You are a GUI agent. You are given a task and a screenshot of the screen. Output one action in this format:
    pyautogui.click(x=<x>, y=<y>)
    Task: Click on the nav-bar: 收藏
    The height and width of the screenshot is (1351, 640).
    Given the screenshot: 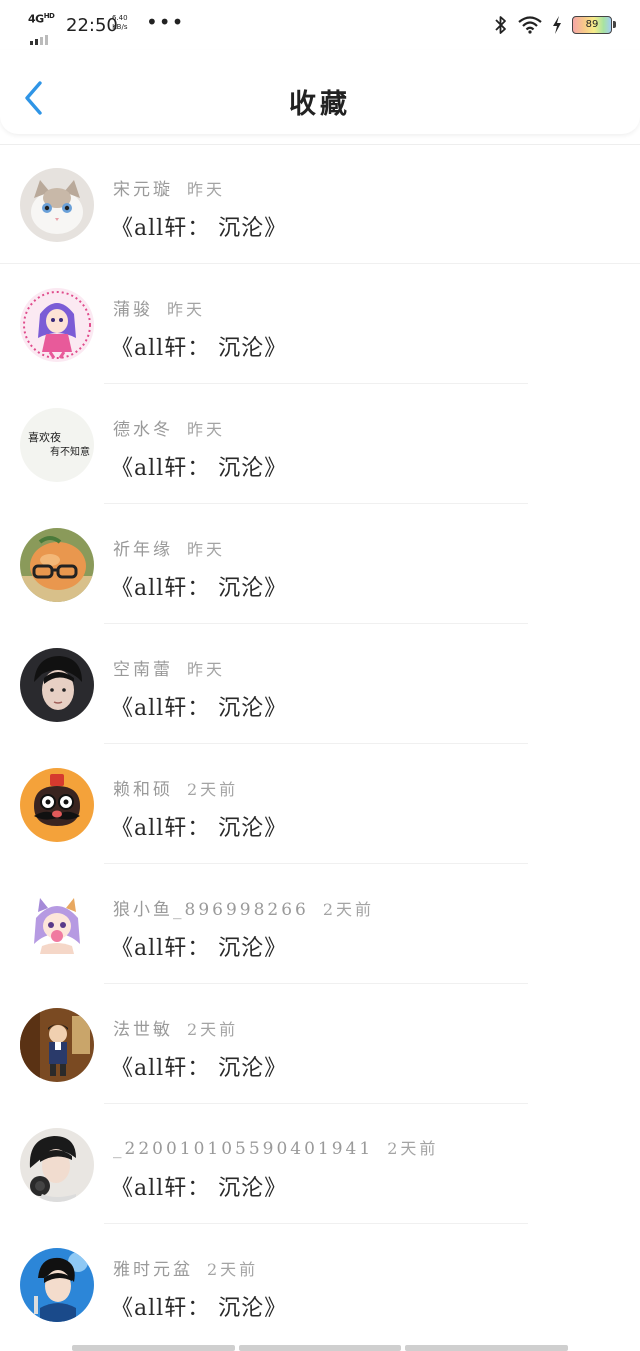 What is the action you would take?
    pyautogui.click(x=320, y=92)
    